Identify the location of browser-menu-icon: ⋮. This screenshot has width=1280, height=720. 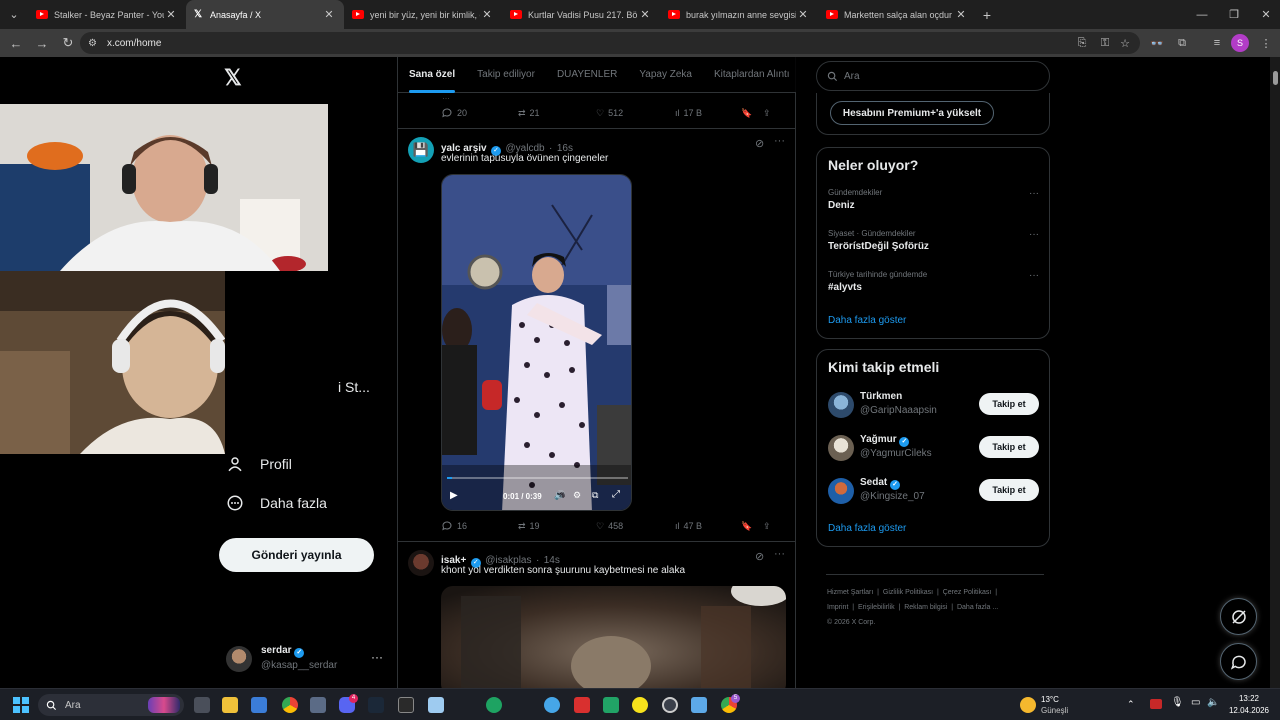
(1266, 43).